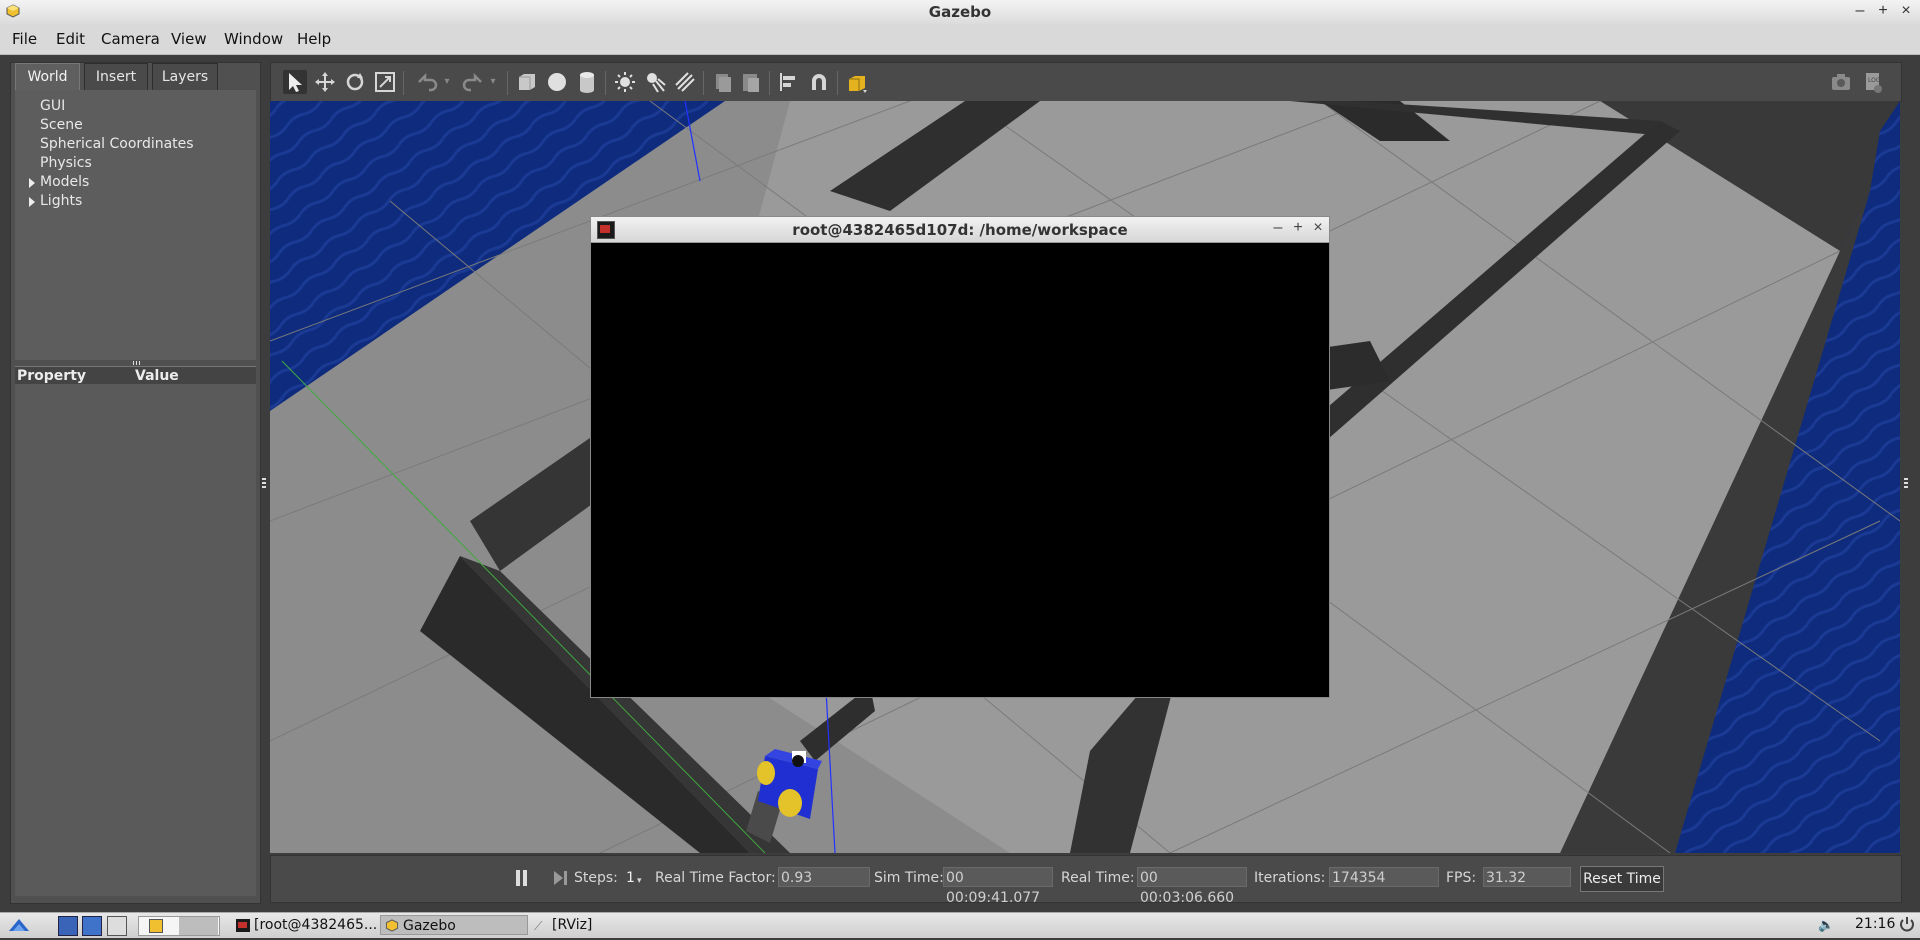 The height and width of the screenshot is (940, 1920). Describe the element at coordinates (1192, 886) in the screenshot. I see `real-time-value: 00 00:03:06.660` at that location.